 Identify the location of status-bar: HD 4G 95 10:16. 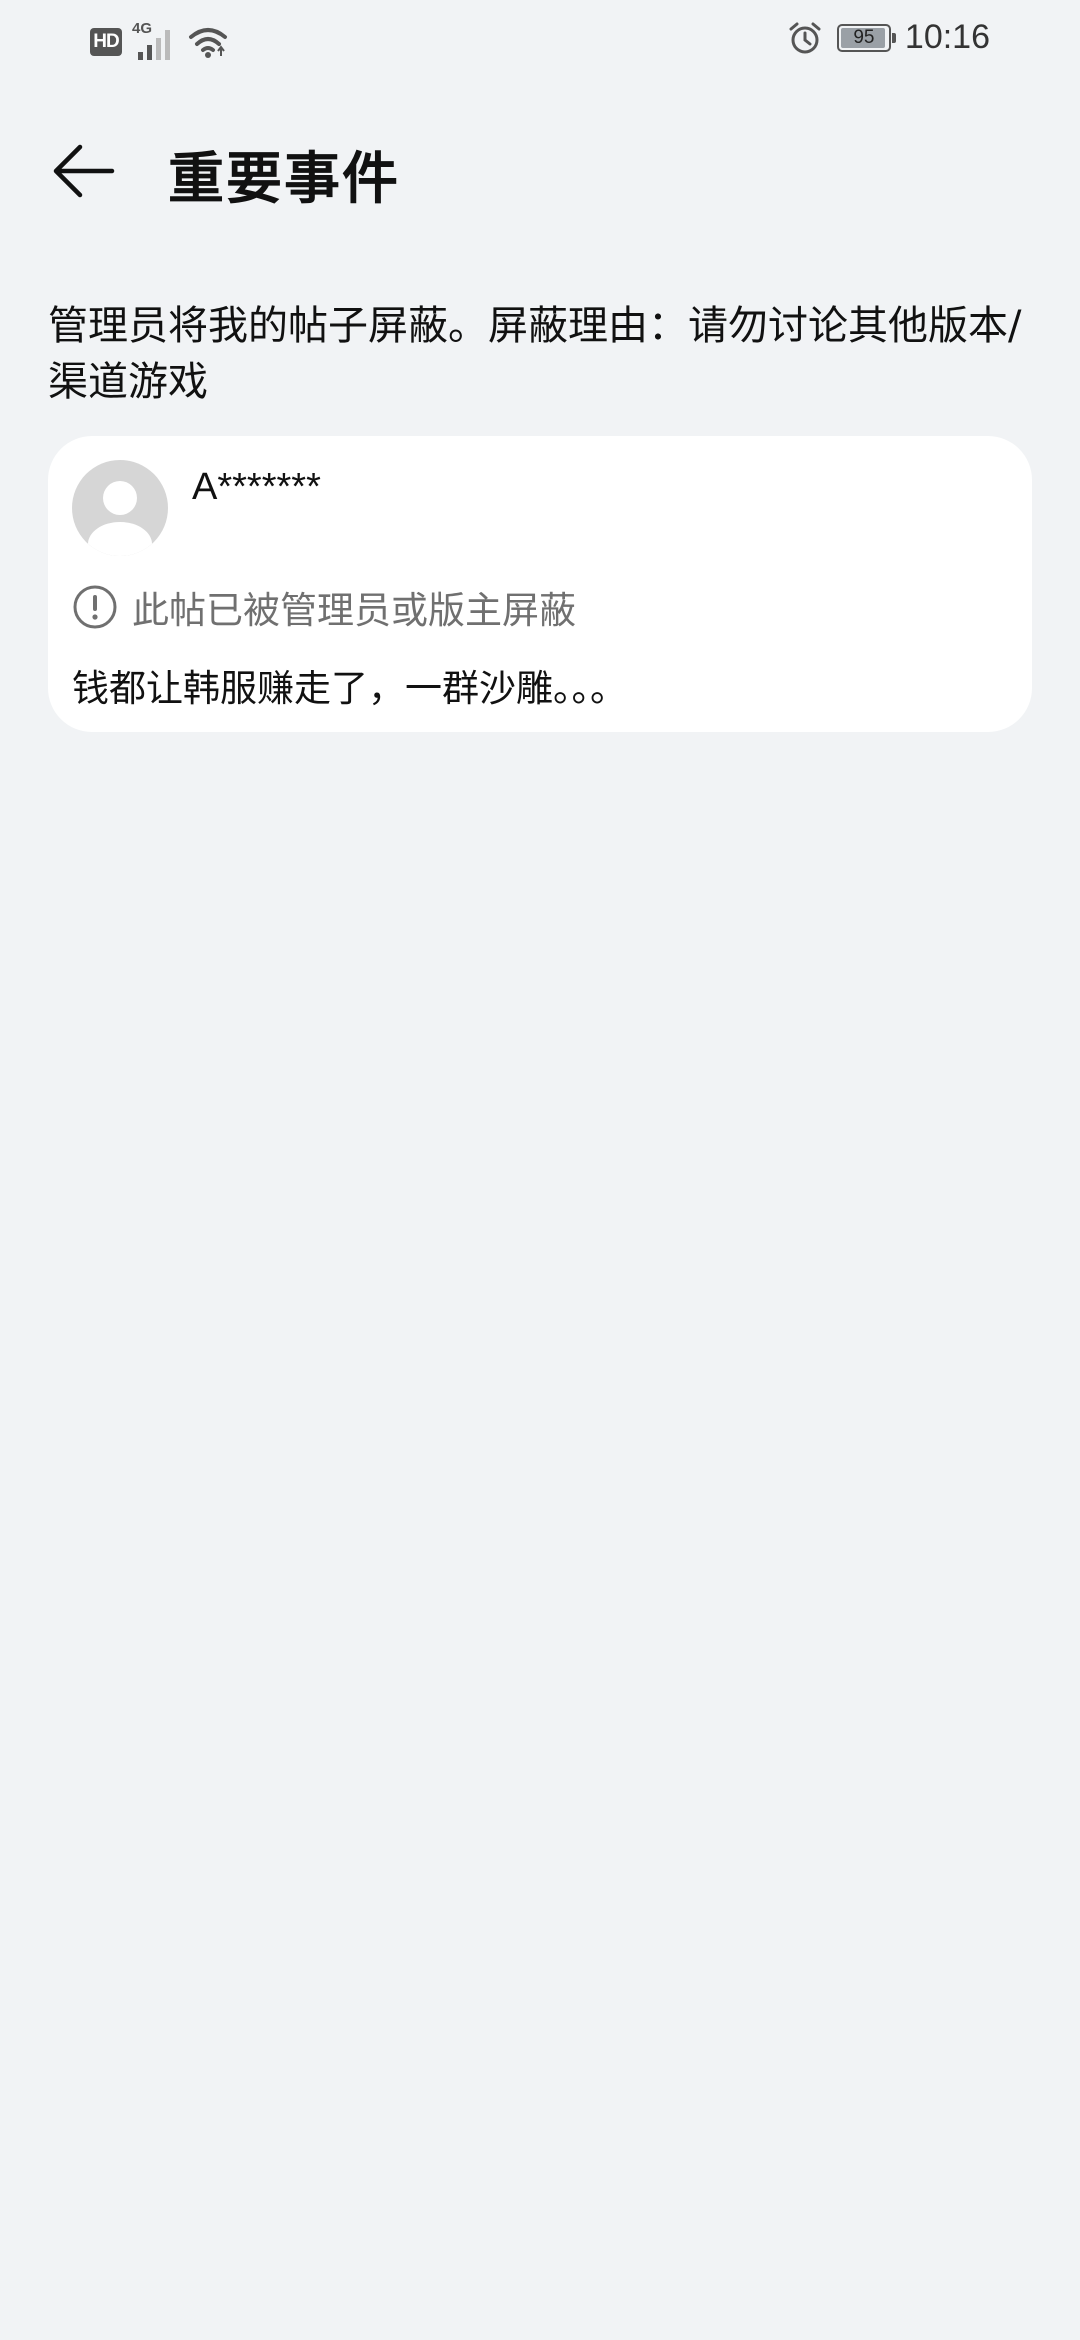
(540, 42).